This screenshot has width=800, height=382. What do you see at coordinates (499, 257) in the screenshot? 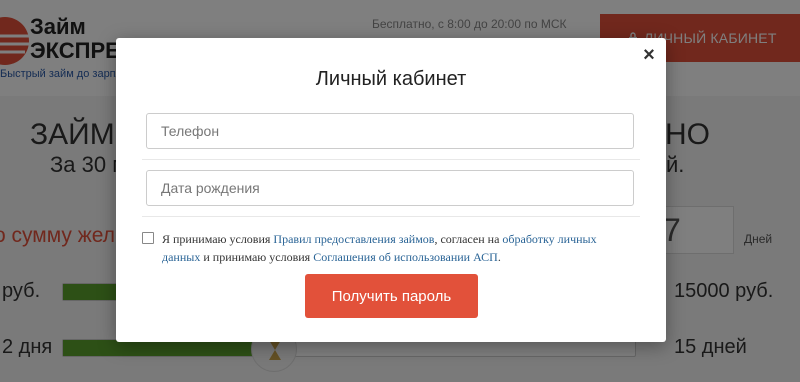
I see `consent-text-part: .` at bounding box center [499, 257].